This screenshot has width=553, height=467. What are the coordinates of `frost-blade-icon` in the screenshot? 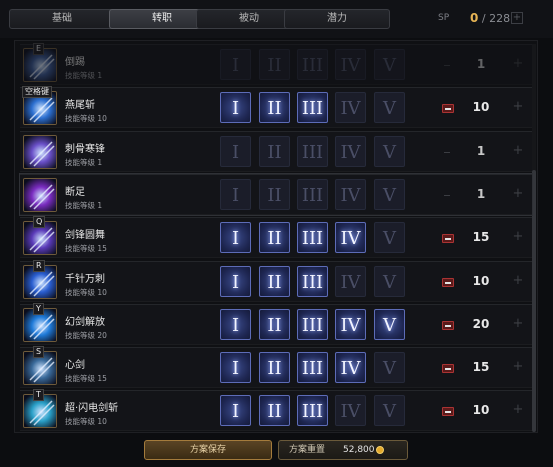 It's located at (40, 151).